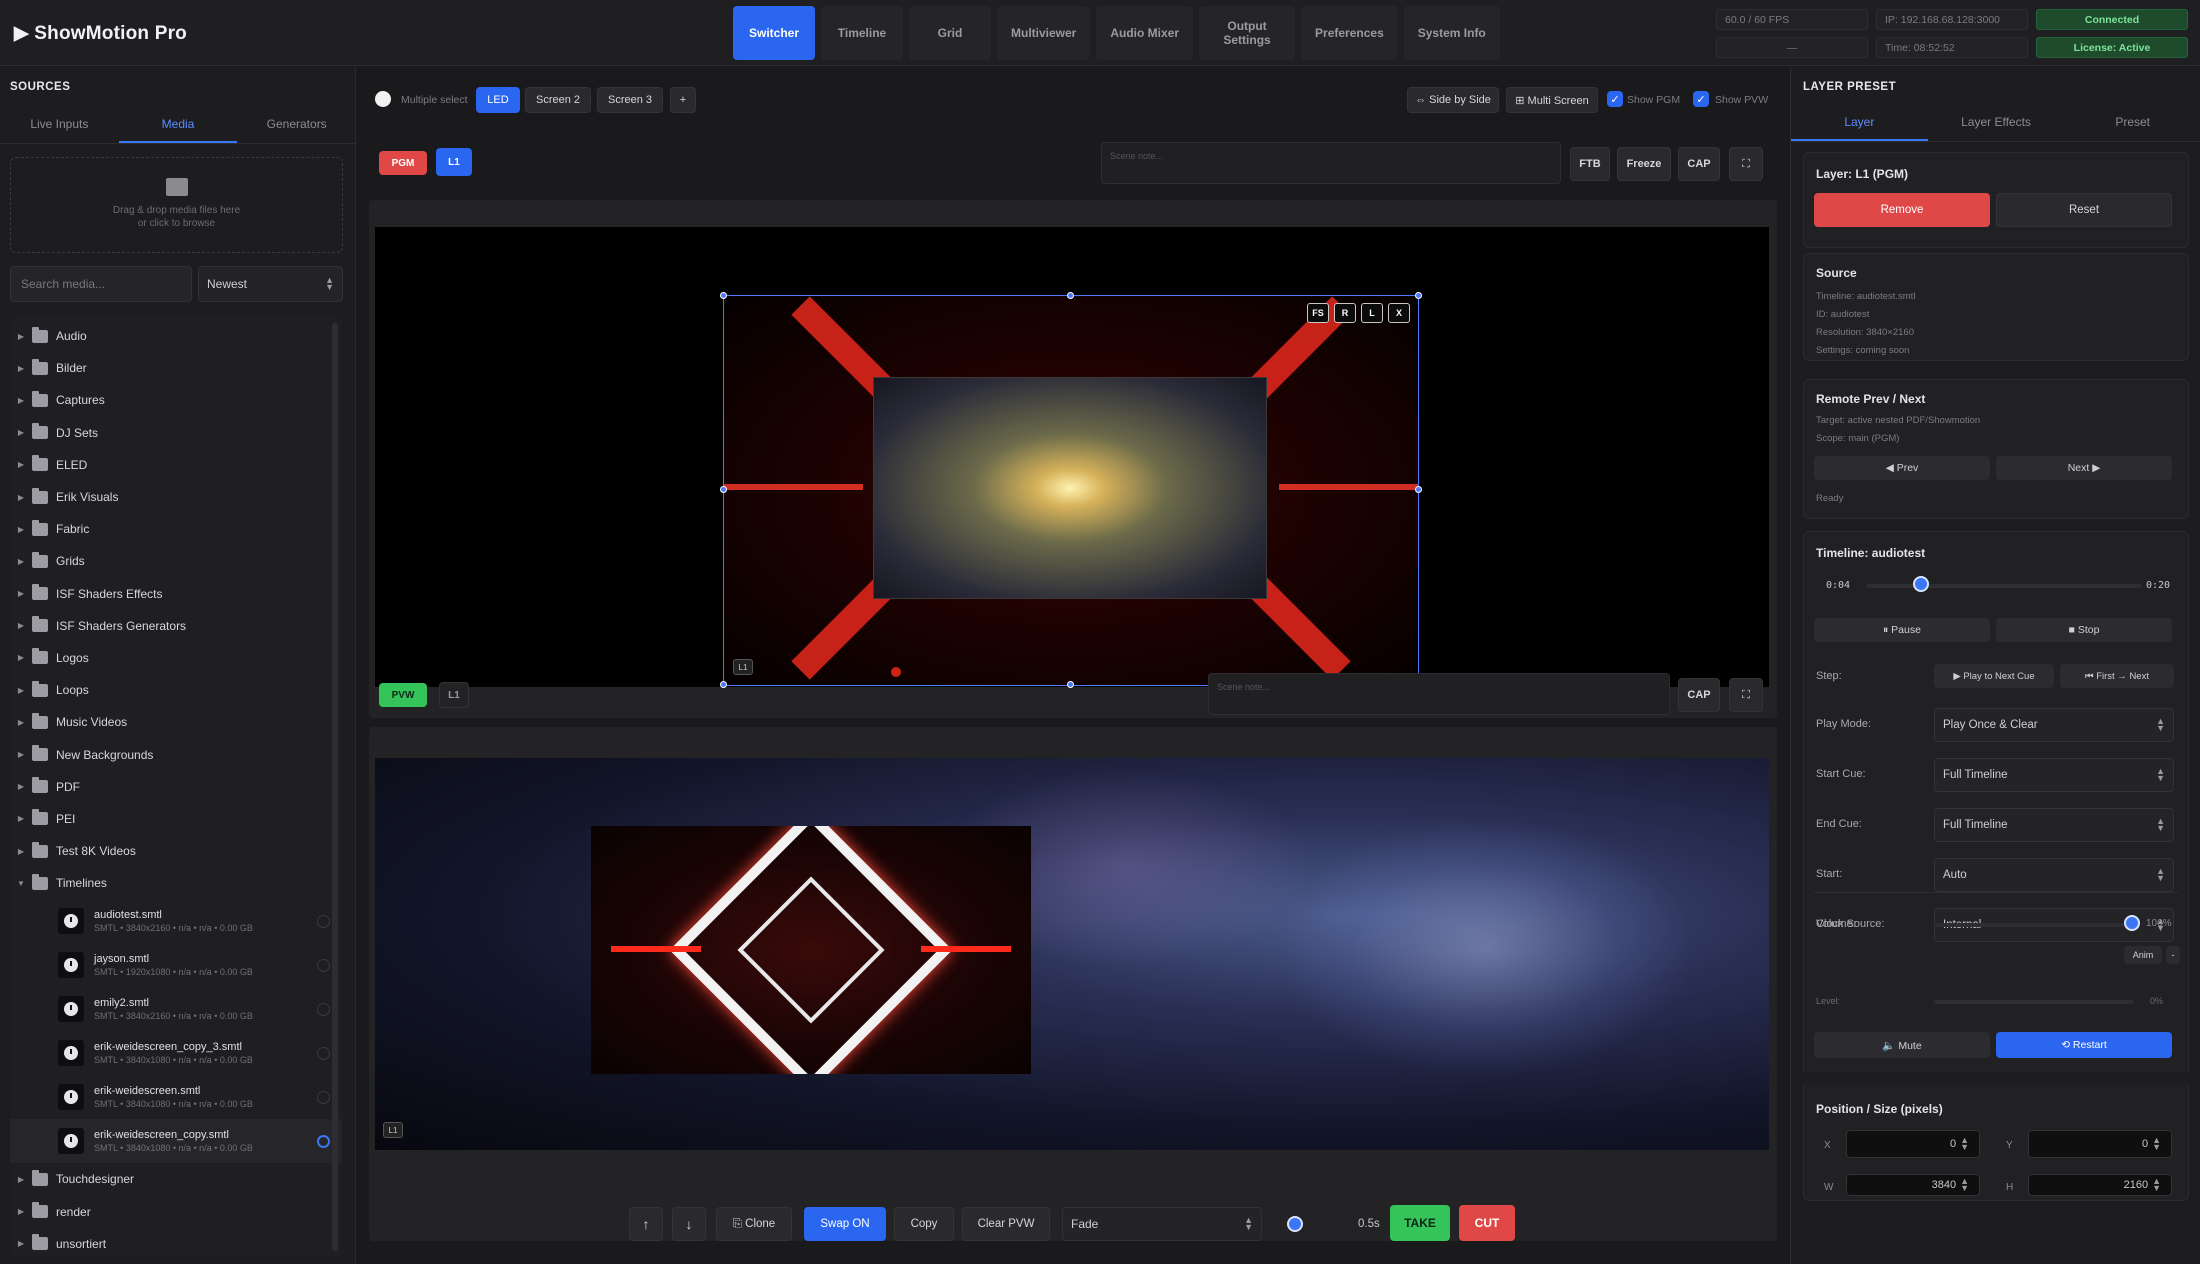 The image size is (2200, 1264). I want to click on stop-button: ■ Stop, so click(2084, 630).